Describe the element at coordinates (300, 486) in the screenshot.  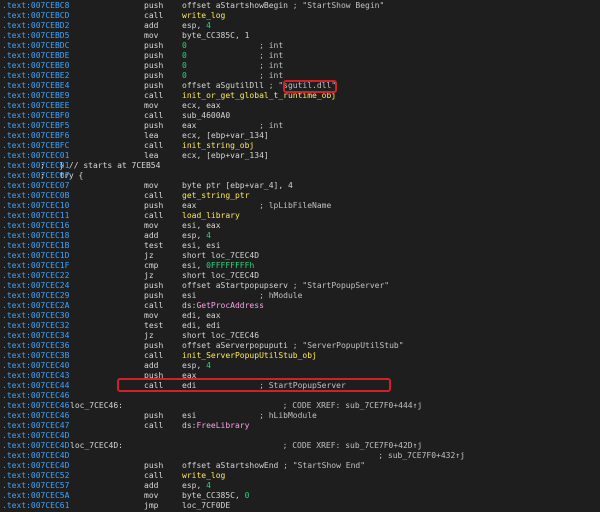
I see `code-line: .text:007CEC57 add esp, 4` at that location.